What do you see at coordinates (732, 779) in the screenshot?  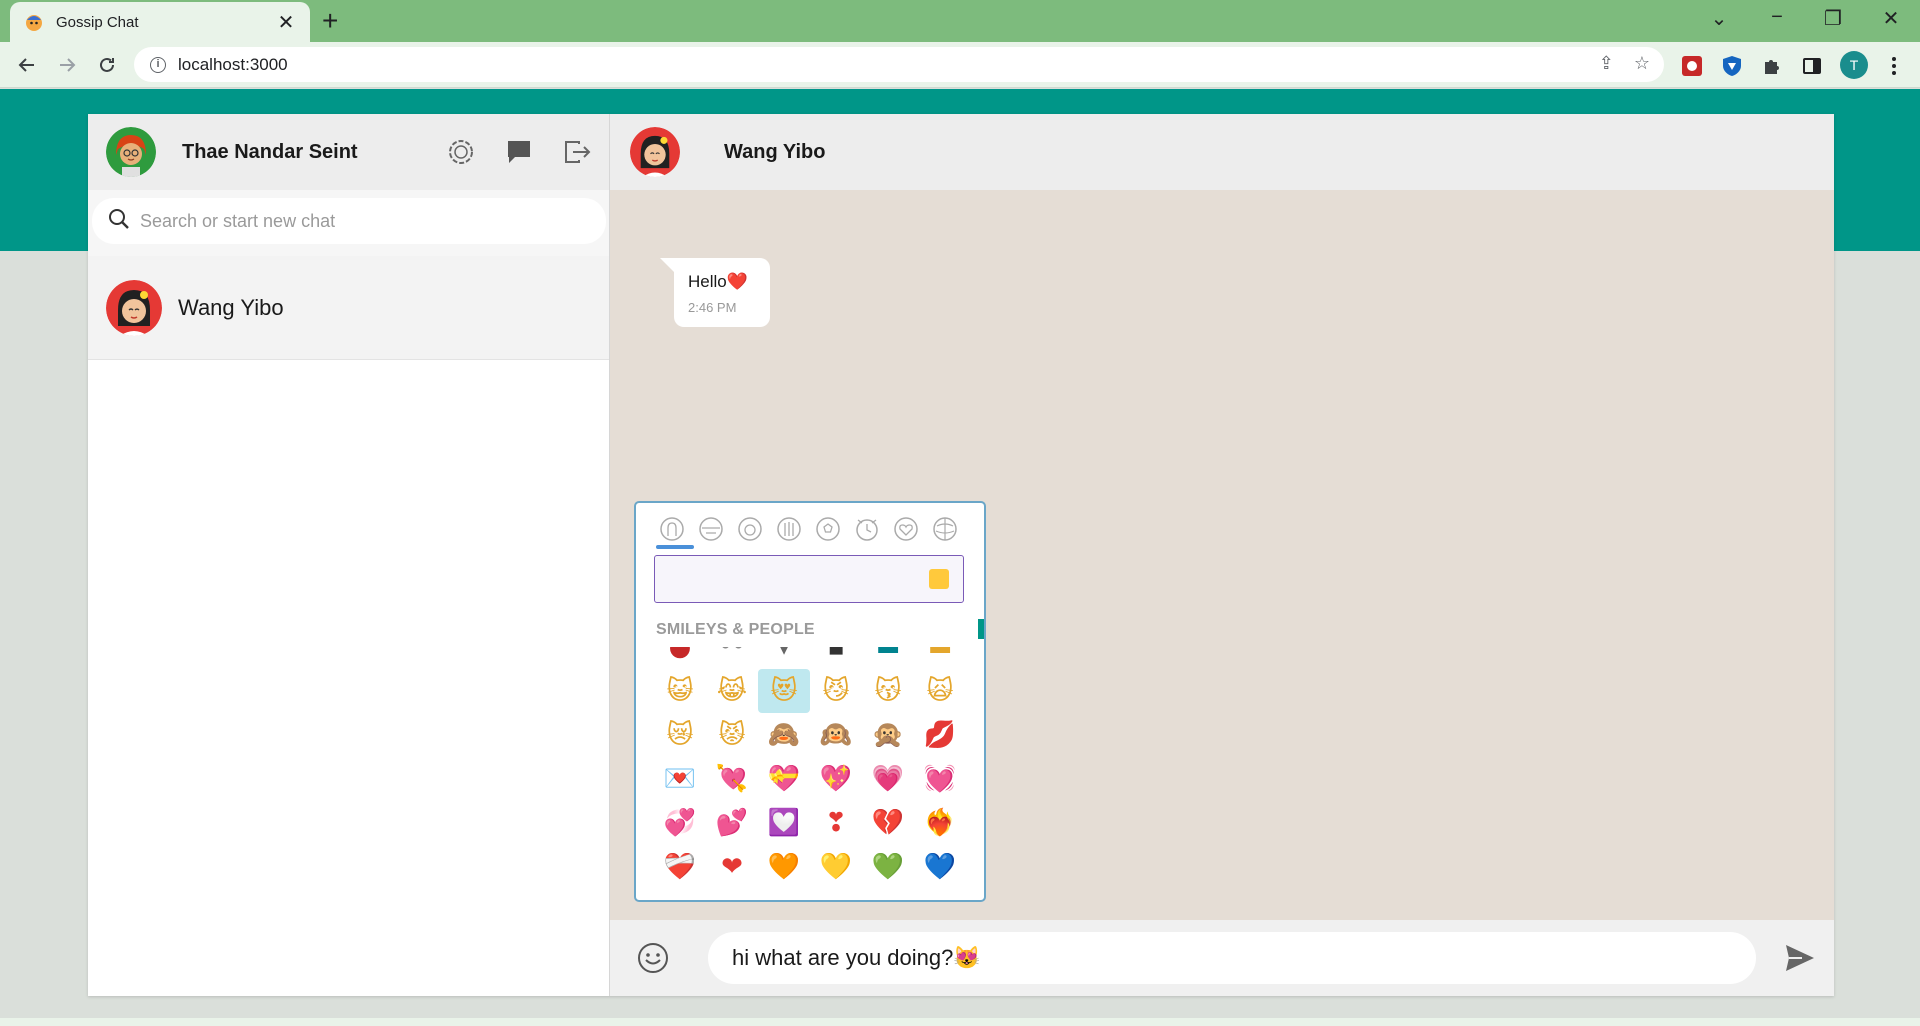 I see `emoji-cell: 💘` at bounding box center [732, 779].